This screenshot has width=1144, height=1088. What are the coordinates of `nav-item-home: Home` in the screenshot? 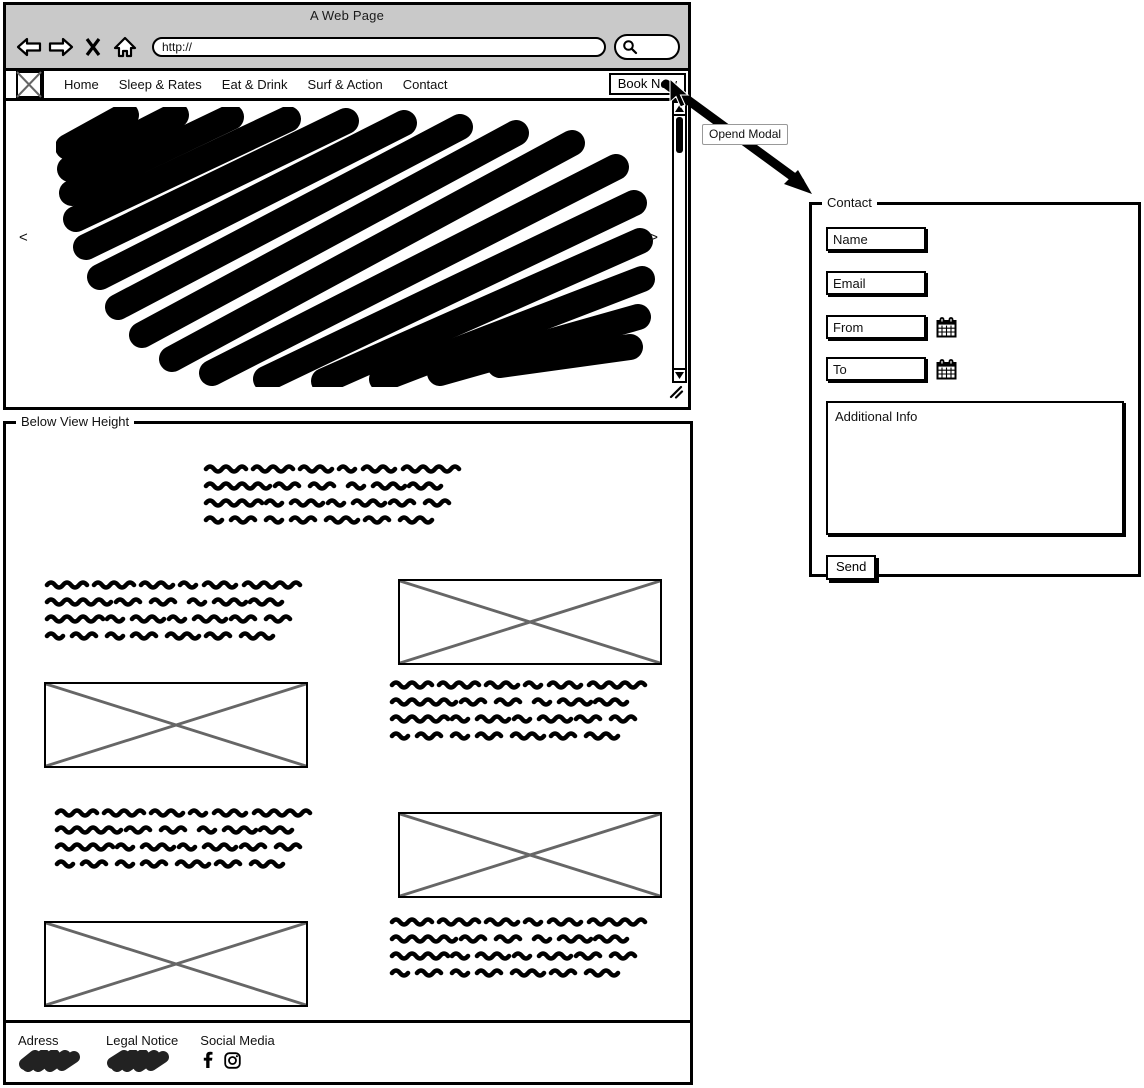 It's located at (81, 84).